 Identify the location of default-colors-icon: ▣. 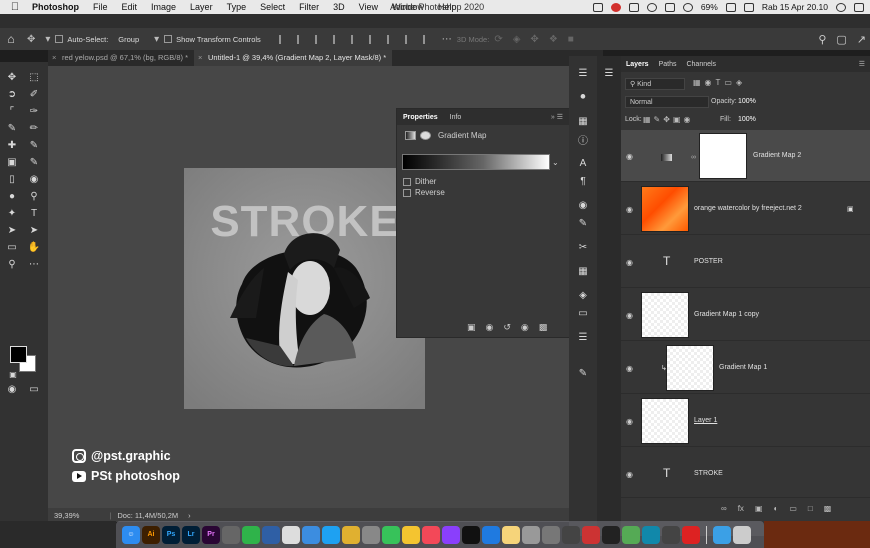
(13, 374).